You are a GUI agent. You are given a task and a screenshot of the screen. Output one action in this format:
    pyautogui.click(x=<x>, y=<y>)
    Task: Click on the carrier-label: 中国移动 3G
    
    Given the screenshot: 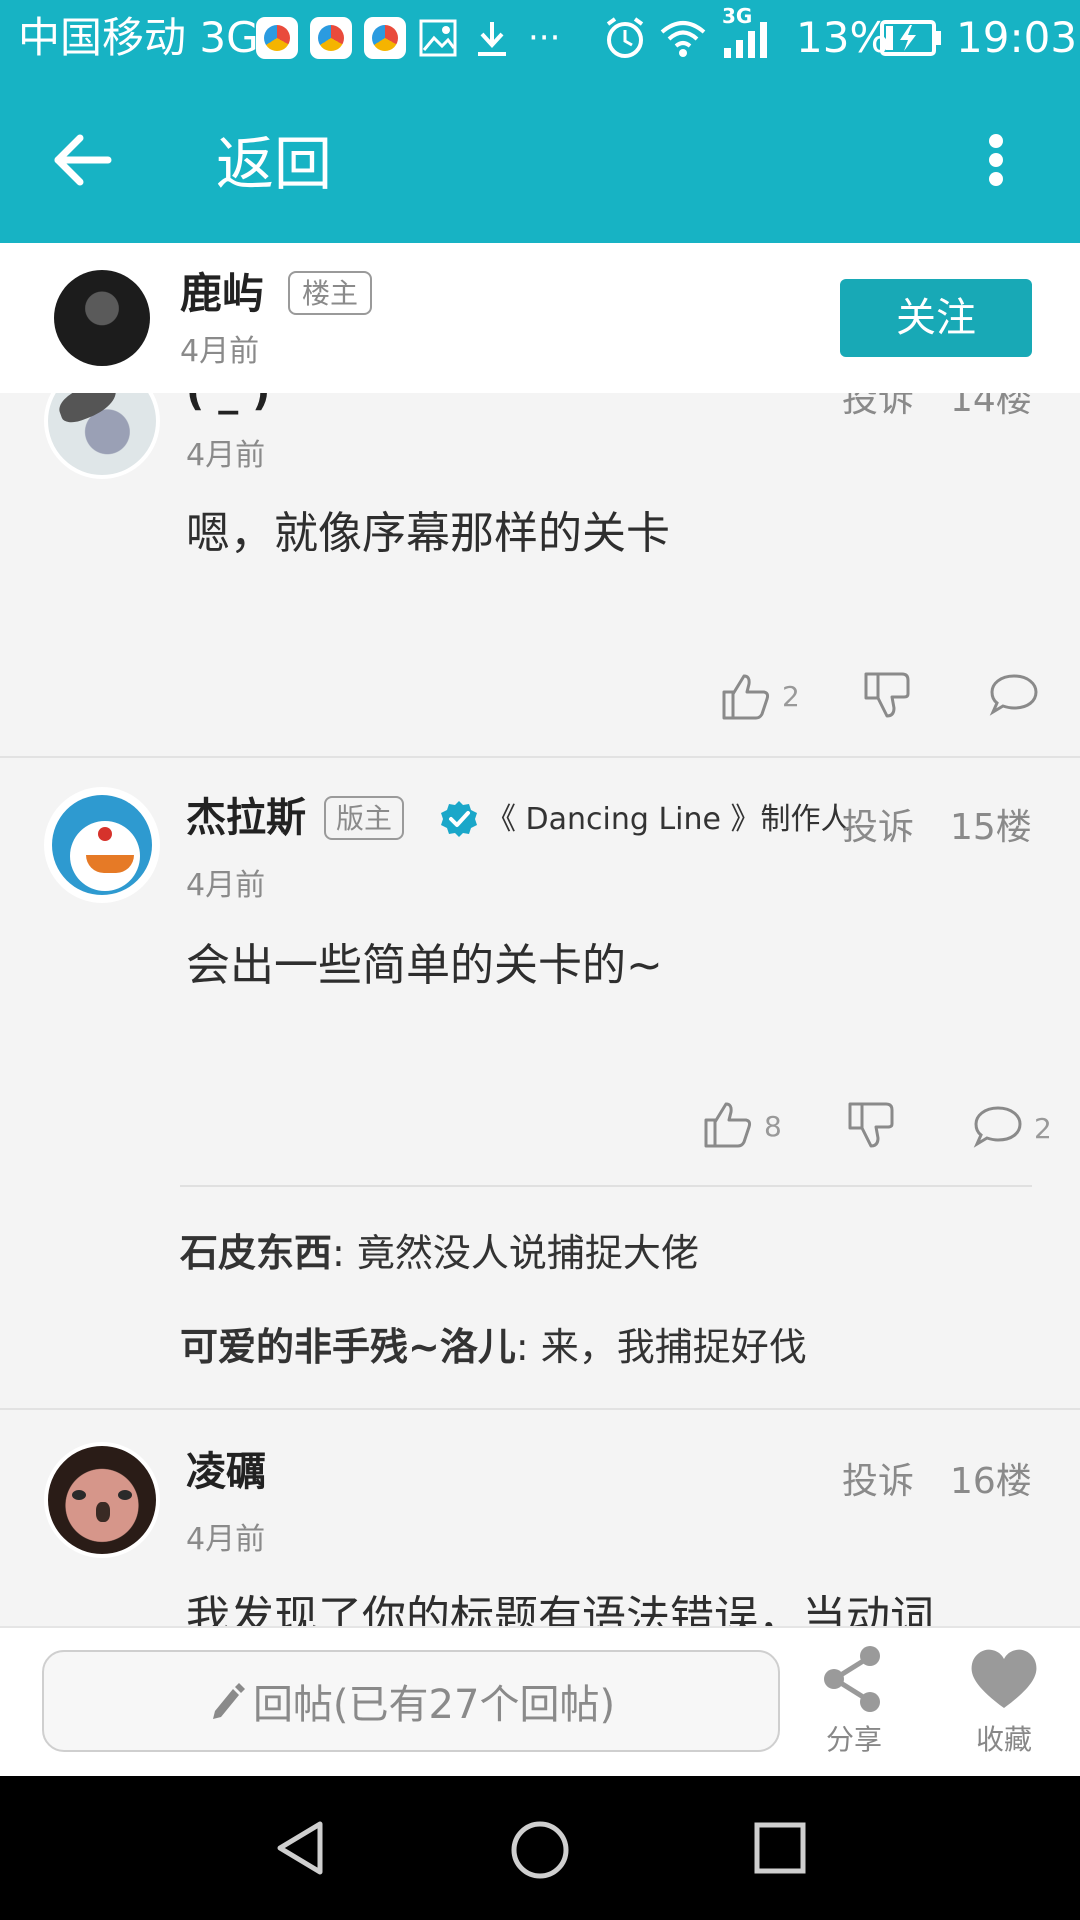 What is the action you would take?
    pyautogui.click(x=138, y=37)
    